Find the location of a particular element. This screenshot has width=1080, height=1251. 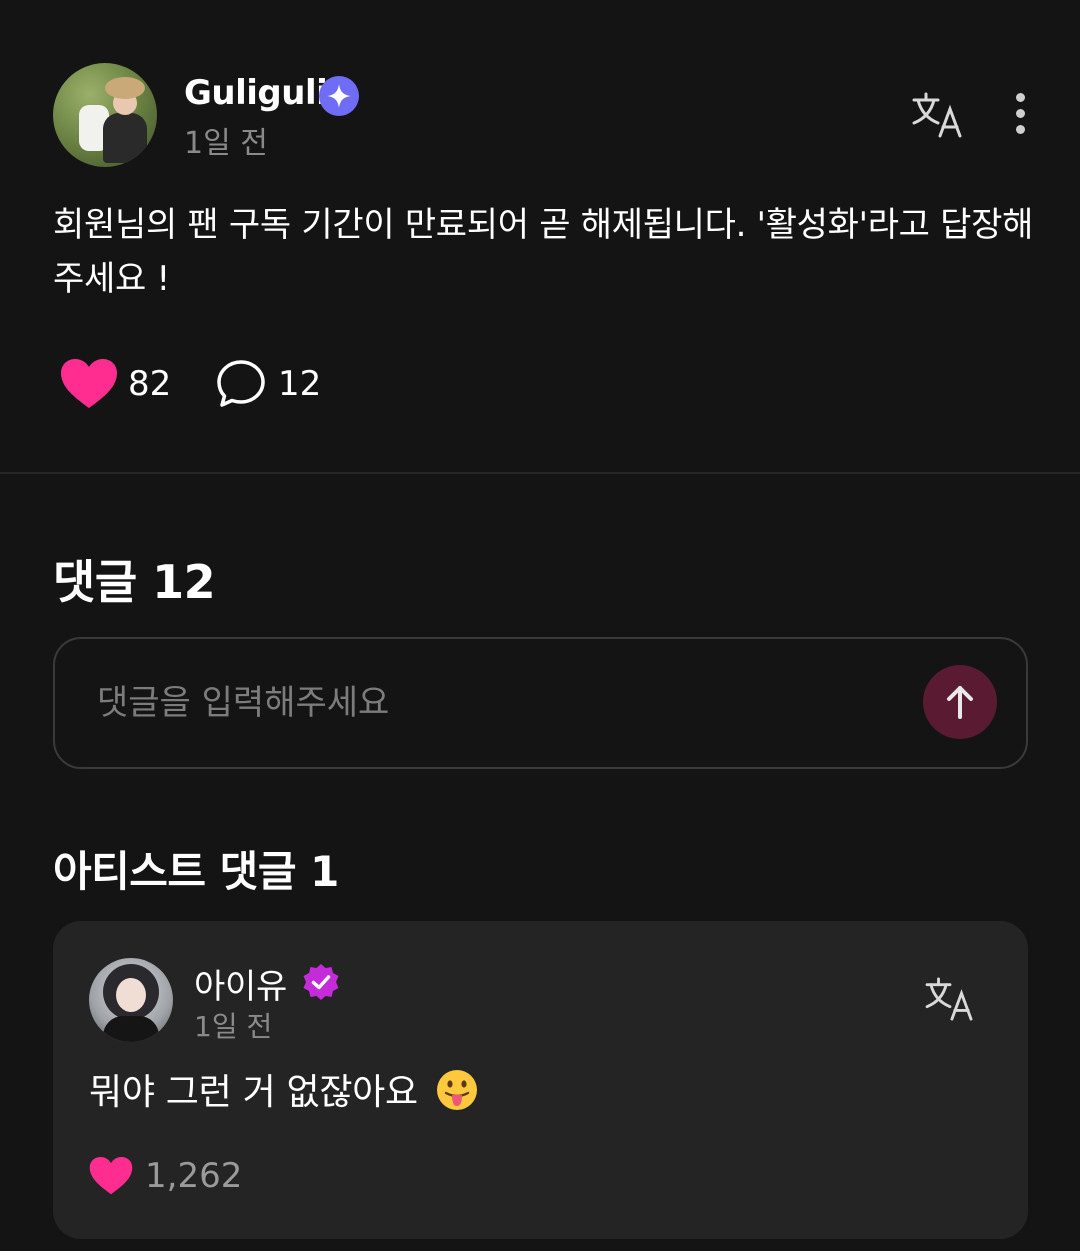

more-options-icon is located at coordinates (1020, 115).